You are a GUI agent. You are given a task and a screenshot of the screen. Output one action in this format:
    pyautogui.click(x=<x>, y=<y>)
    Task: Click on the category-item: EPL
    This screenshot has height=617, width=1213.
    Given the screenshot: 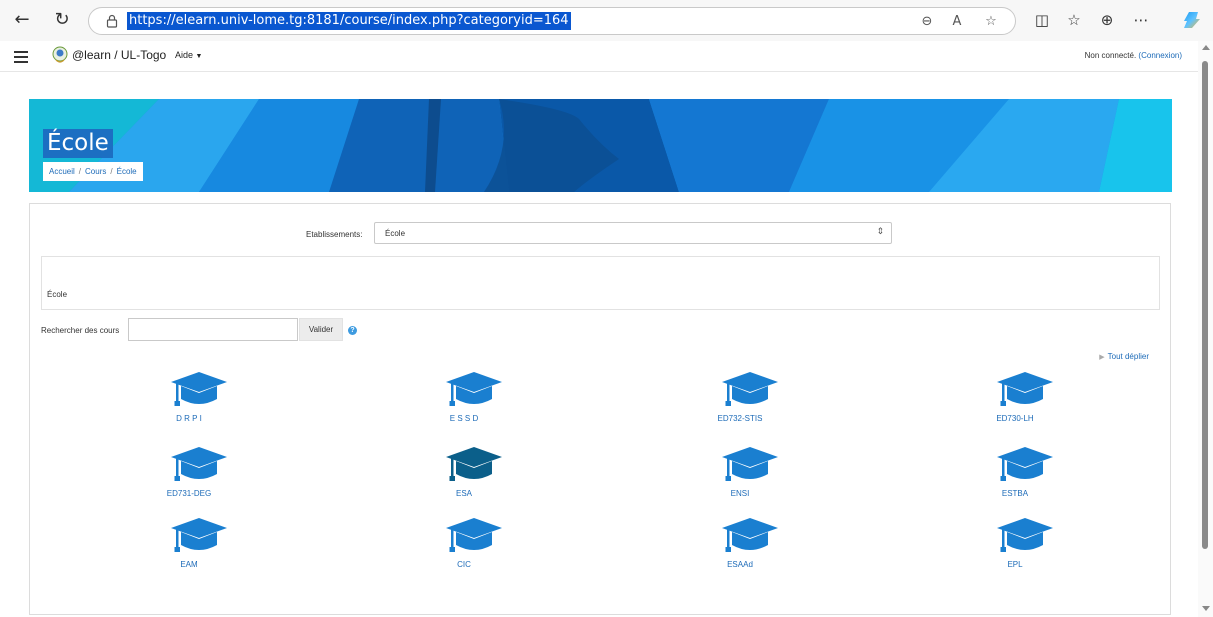 What is the action you would take?
    pyautogui.click(x=1015, y=545)
    